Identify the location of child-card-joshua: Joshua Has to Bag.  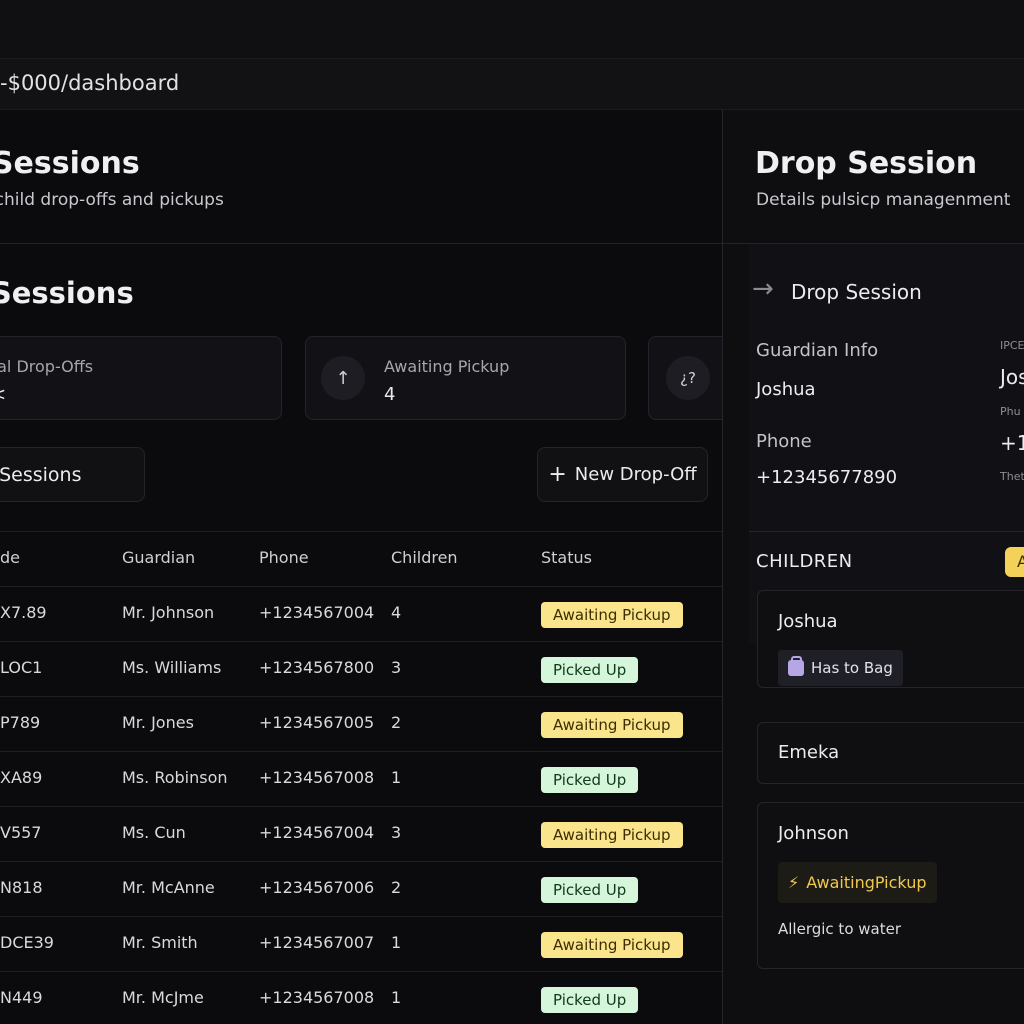
(890, 639).